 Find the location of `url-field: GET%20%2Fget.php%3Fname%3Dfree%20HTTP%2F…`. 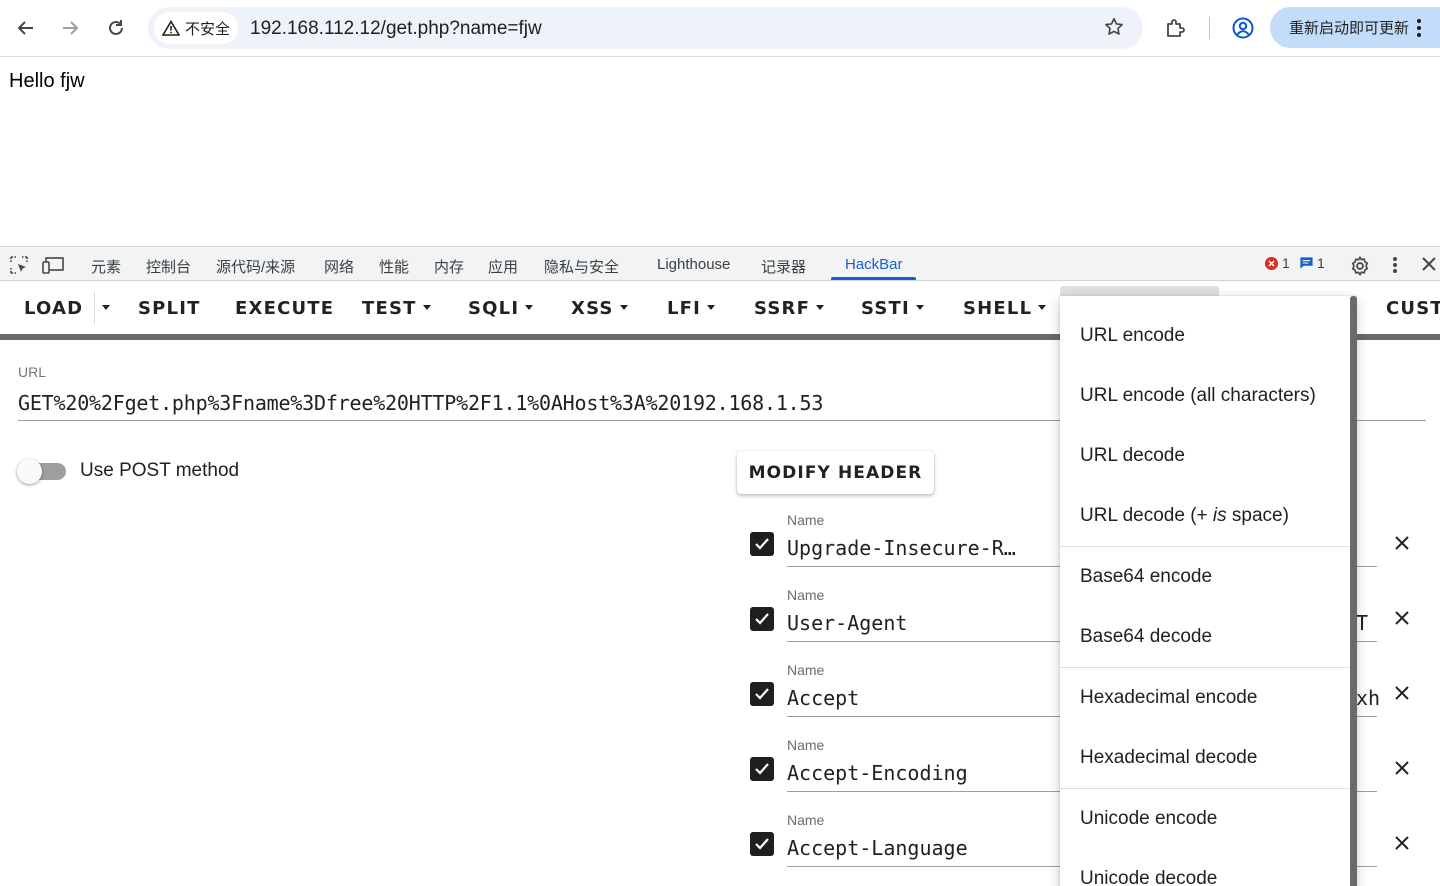

url-field: GET%20%2Fget.php%3Fname%3Dfree%20HTTP%2F… is located at coordinates (420, 403).